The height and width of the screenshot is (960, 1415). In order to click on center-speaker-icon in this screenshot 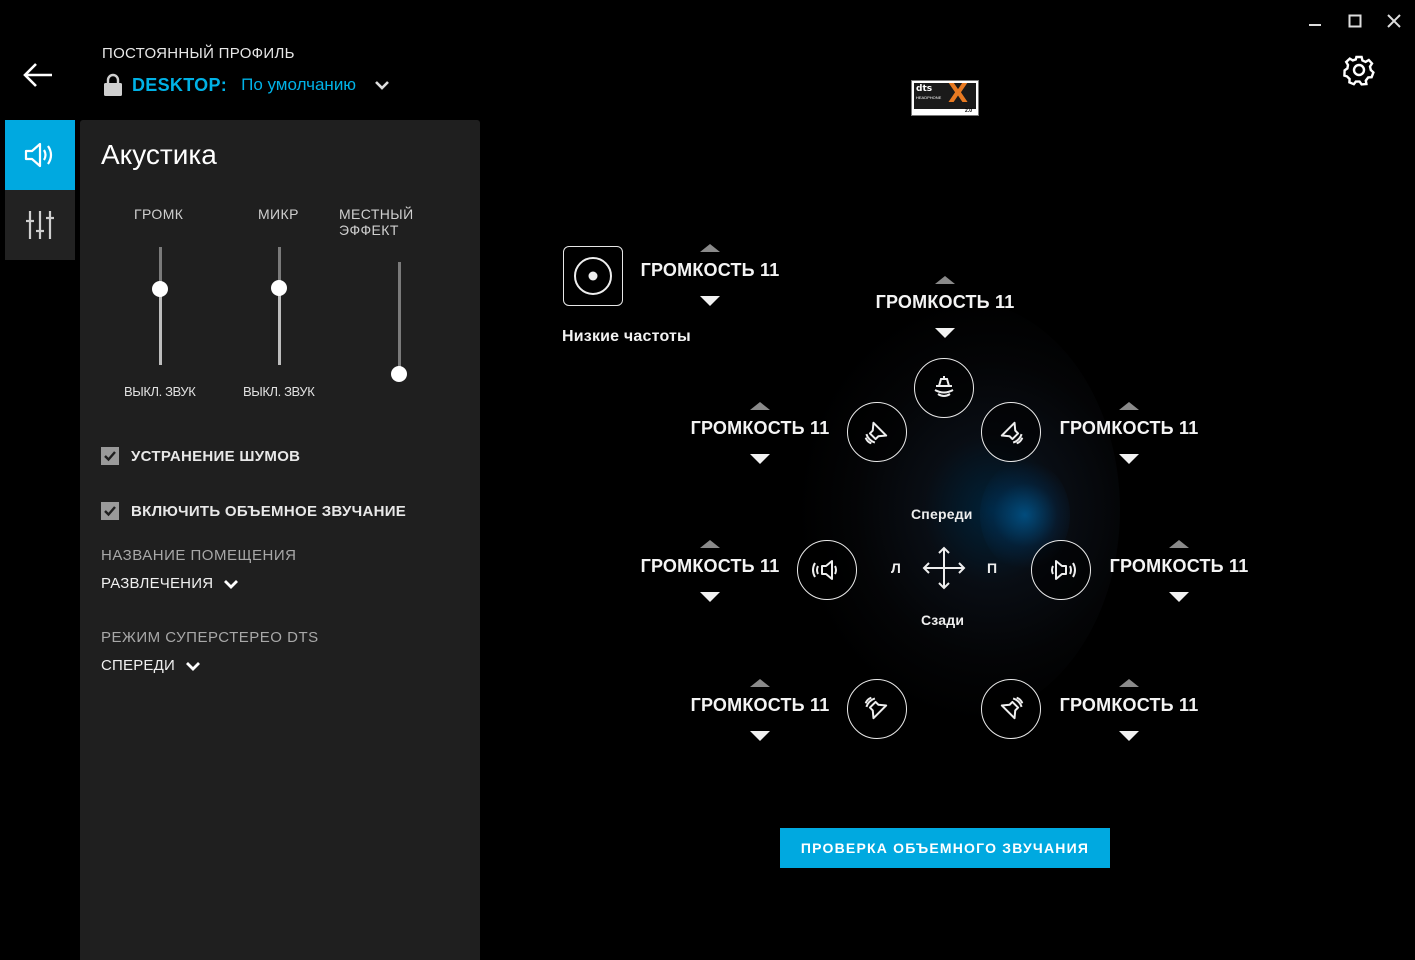, I will do `click(944, 386)`.